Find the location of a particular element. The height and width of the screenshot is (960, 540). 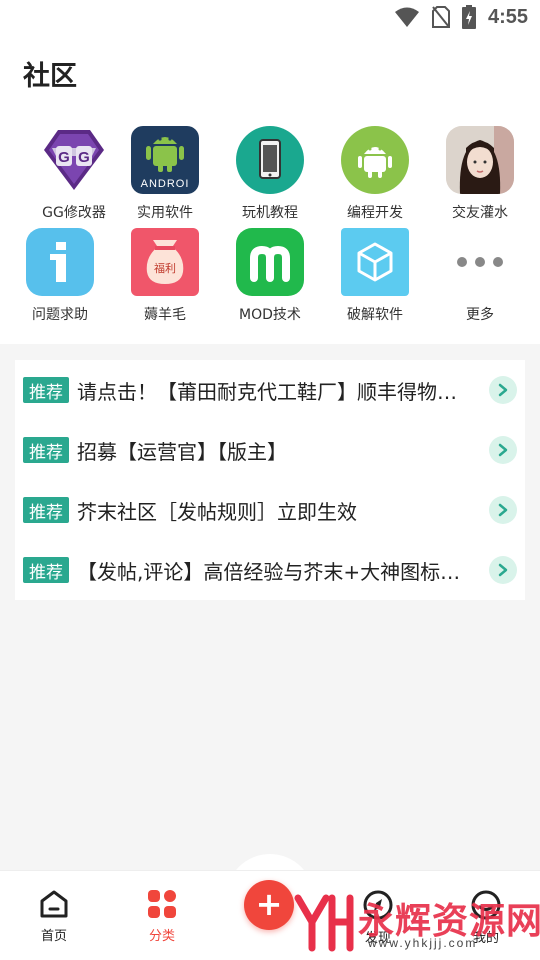

svg-text: ANDROI is located at coordinates (165, 184).